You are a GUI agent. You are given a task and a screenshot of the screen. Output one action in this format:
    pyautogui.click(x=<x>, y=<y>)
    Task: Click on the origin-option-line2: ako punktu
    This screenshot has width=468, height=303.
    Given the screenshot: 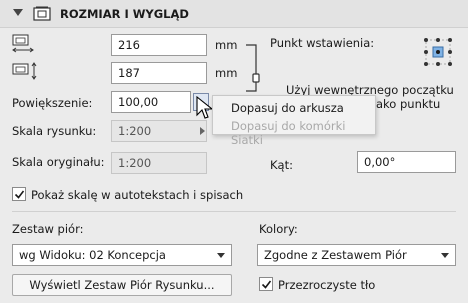 What is the action you would take?
    pyautogui.click(x=408, y=104)
    